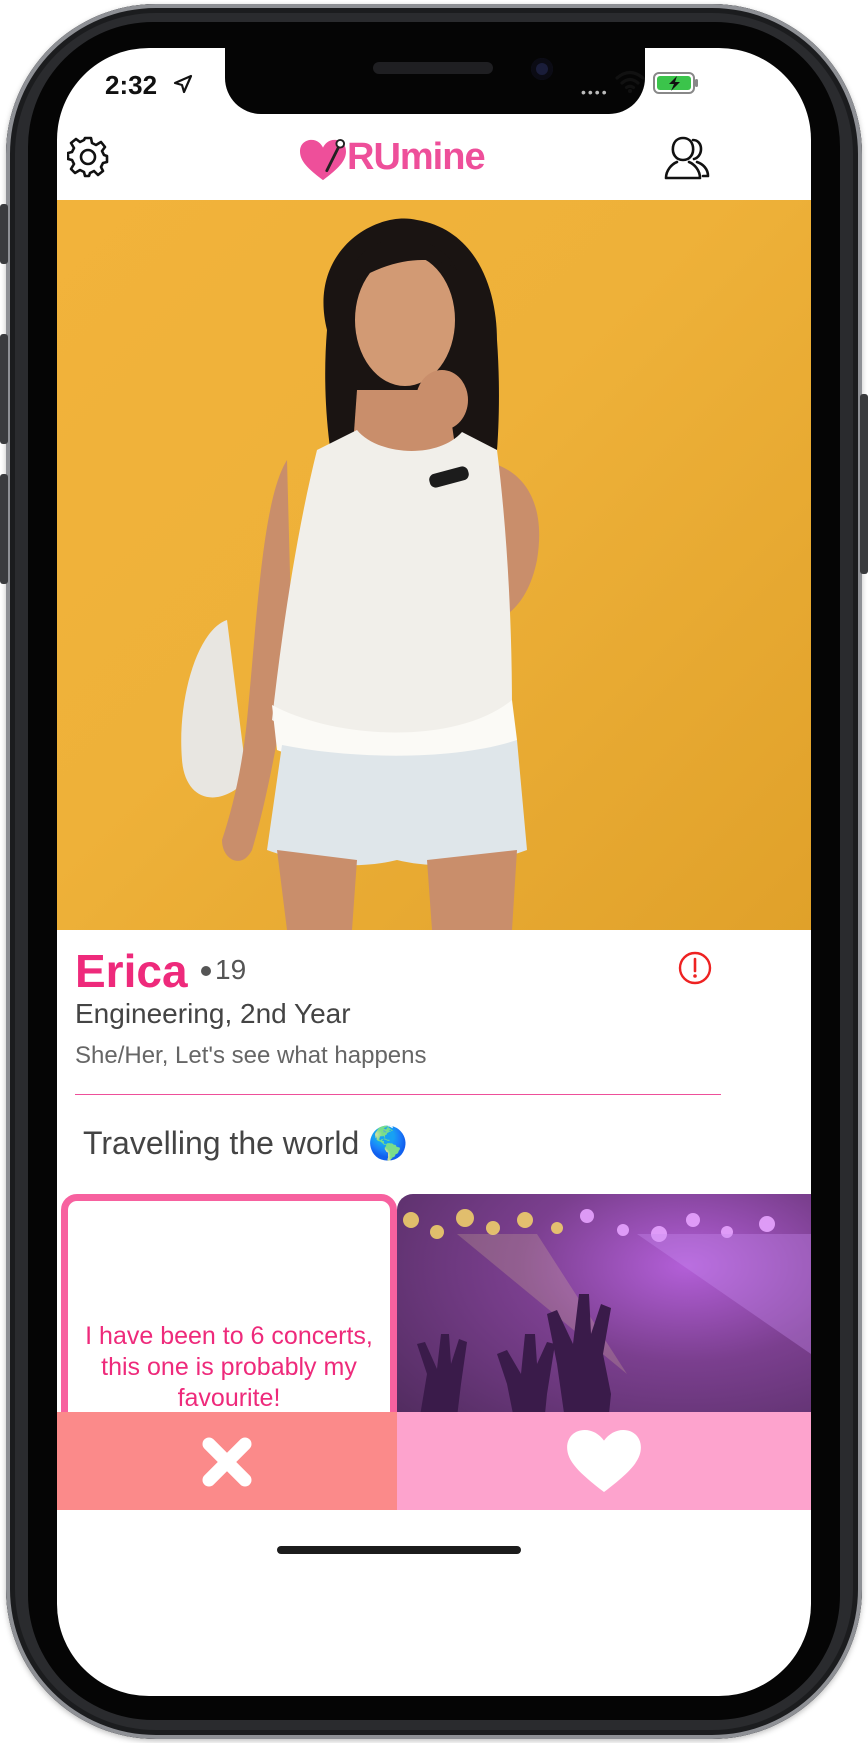 The image size is (868, 1743). Describe the element at coordinates (206, 971) in the screenshot. I see `separator-dot` at that location.